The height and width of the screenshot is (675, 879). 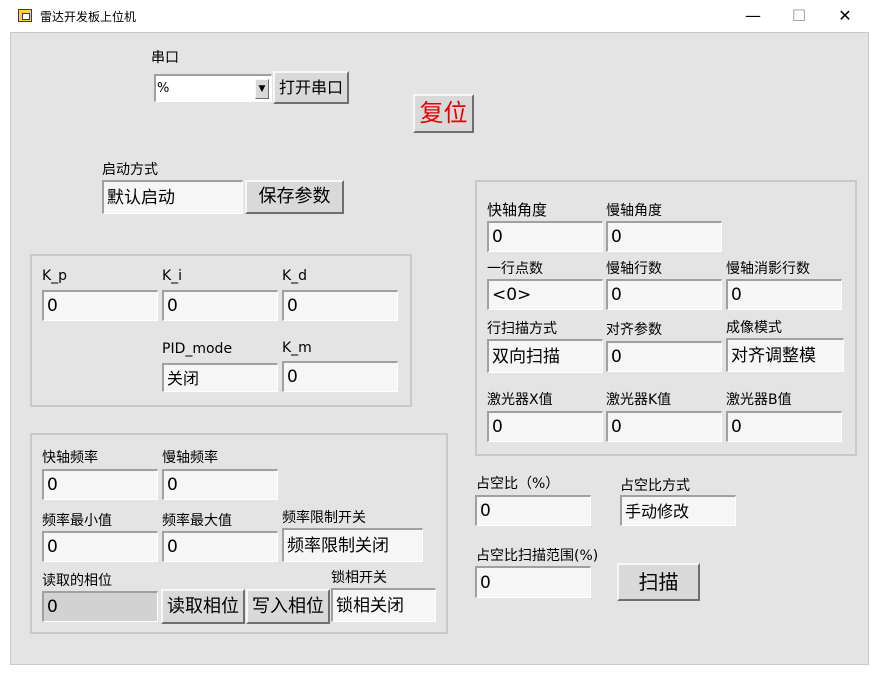 I want to click on maximize-button: ☐, so click(x=799, y=16).